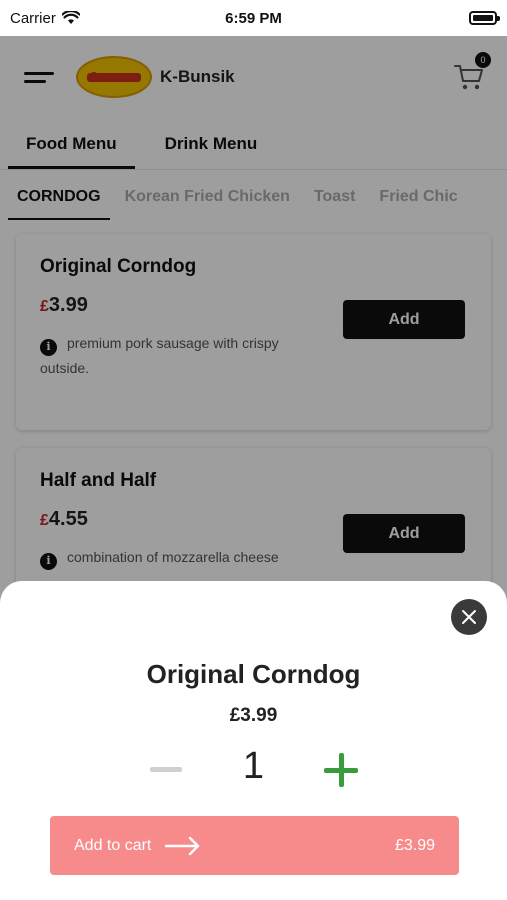 The image size is (507, 900). I want to click on quantity-stepper: 1, so click(253, 769).